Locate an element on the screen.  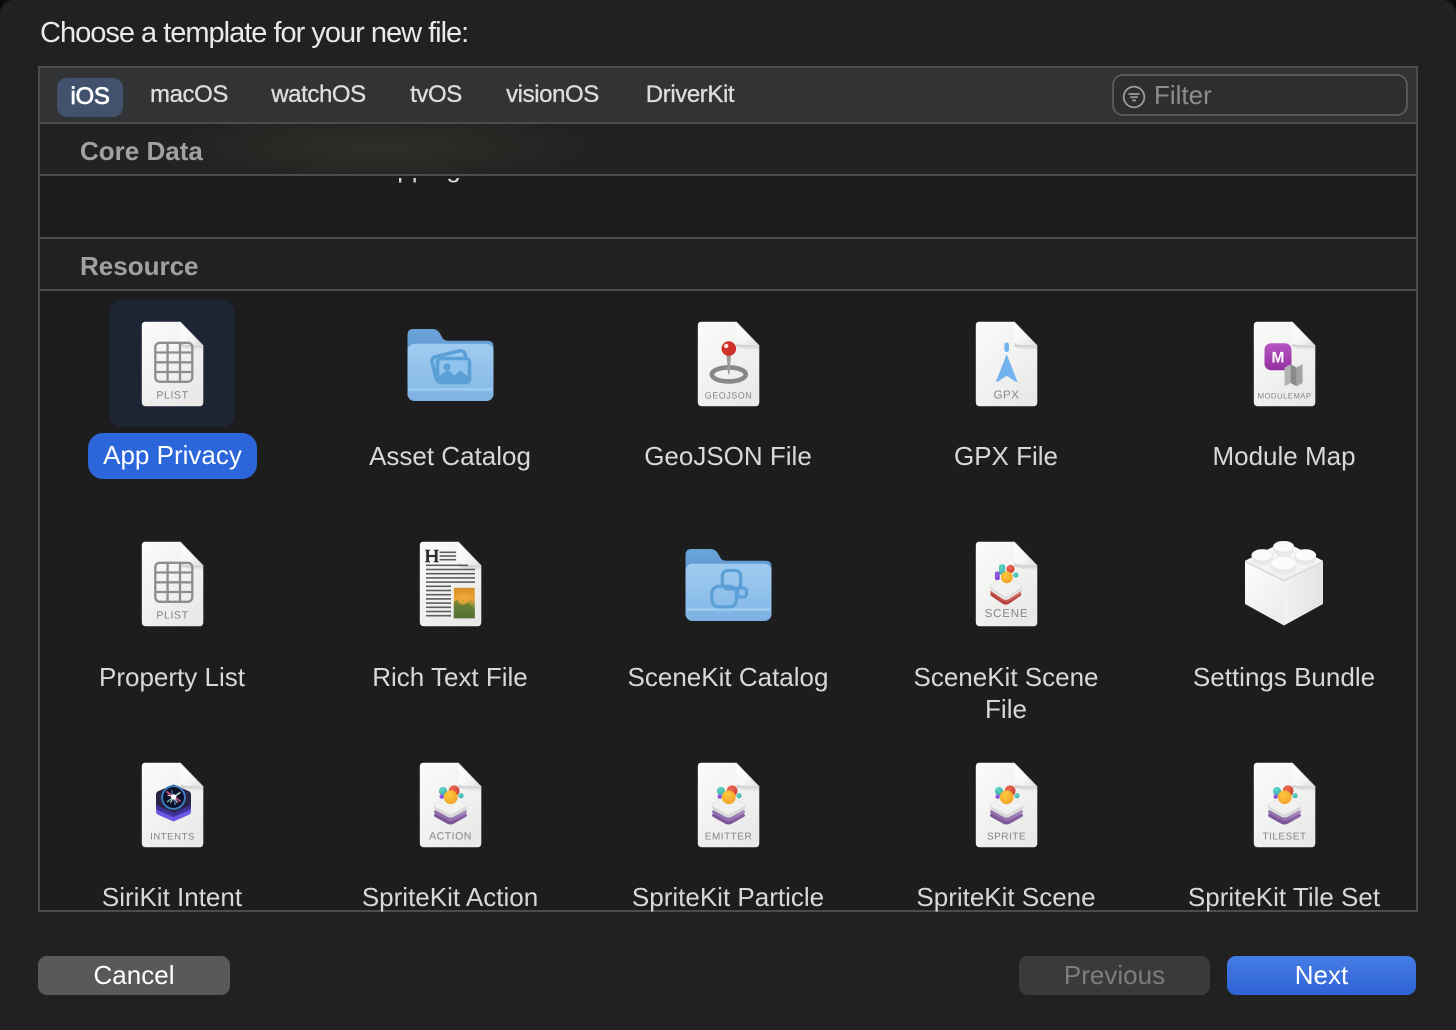
svg-text: TILESET is located at coordinates (1284, 836).